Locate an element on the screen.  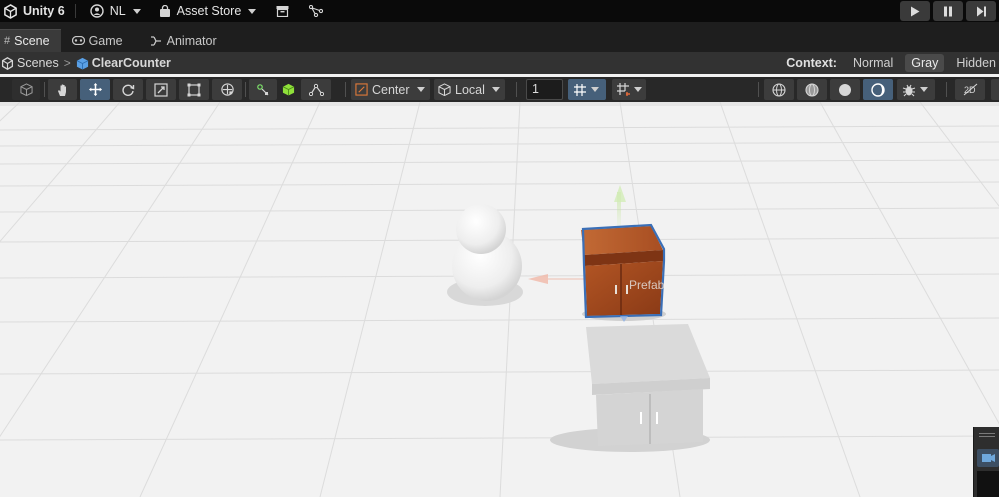
shaded-button is located at coordinates (845, 89).